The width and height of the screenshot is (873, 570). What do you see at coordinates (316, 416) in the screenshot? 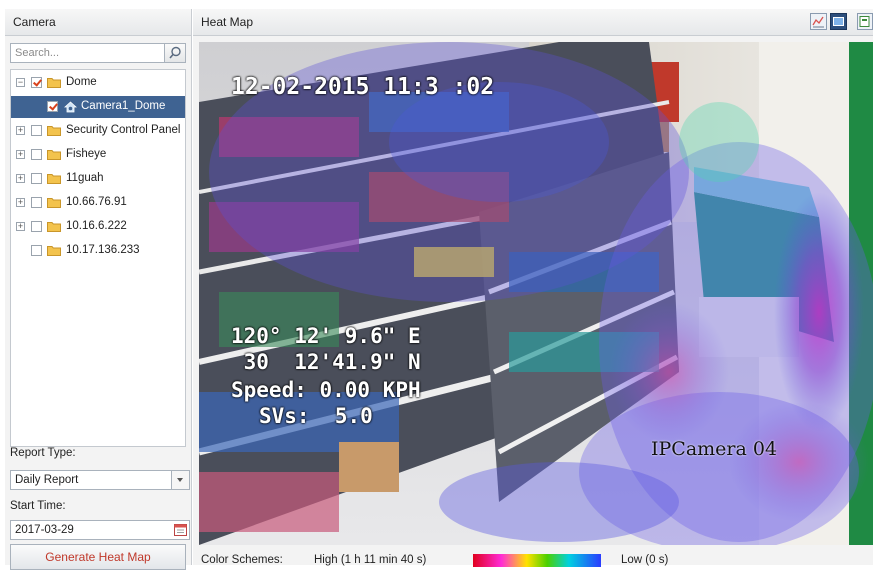
I see `svs-overlay: SVs: 5.0` at bounding box center [316, 416].